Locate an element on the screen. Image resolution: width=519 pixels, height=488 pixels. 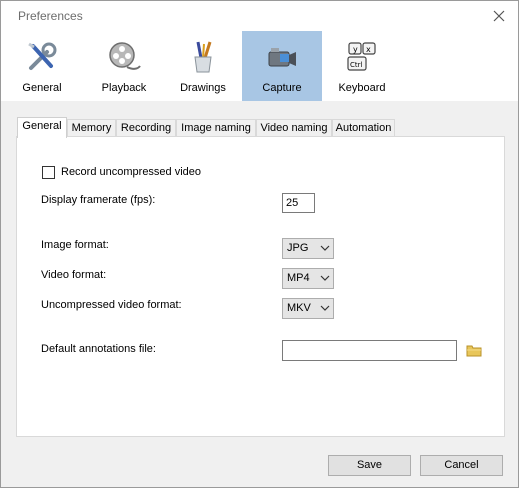
uncompressed-format-select: MKV is located at coordinates (308, 308).